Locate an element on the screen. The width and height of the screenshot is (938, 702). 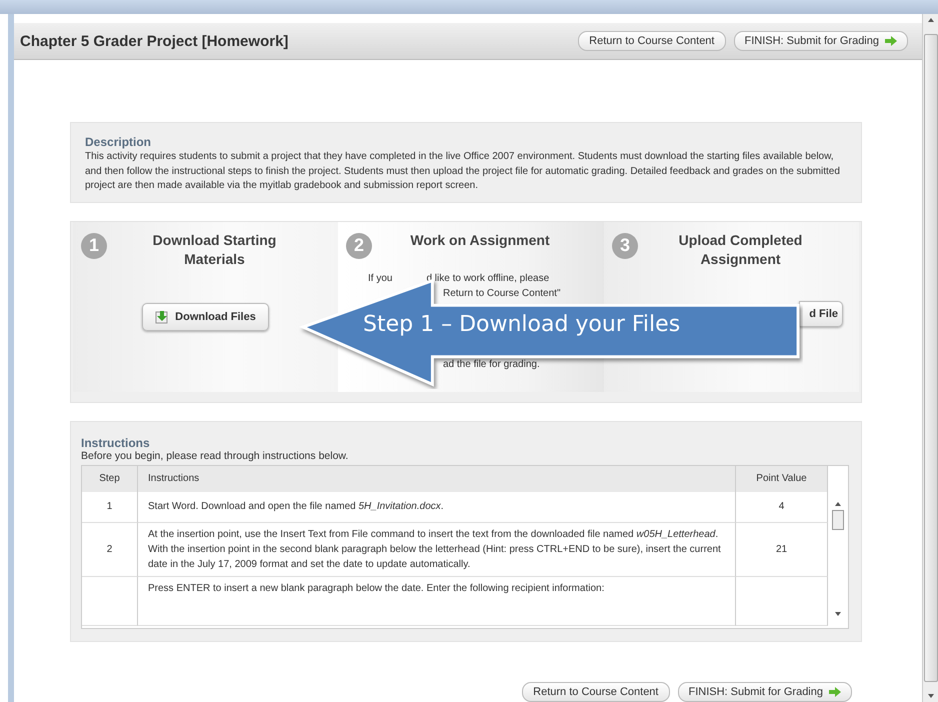
step-title: Upload Completed Assignment is located at coordinates (741, 249).